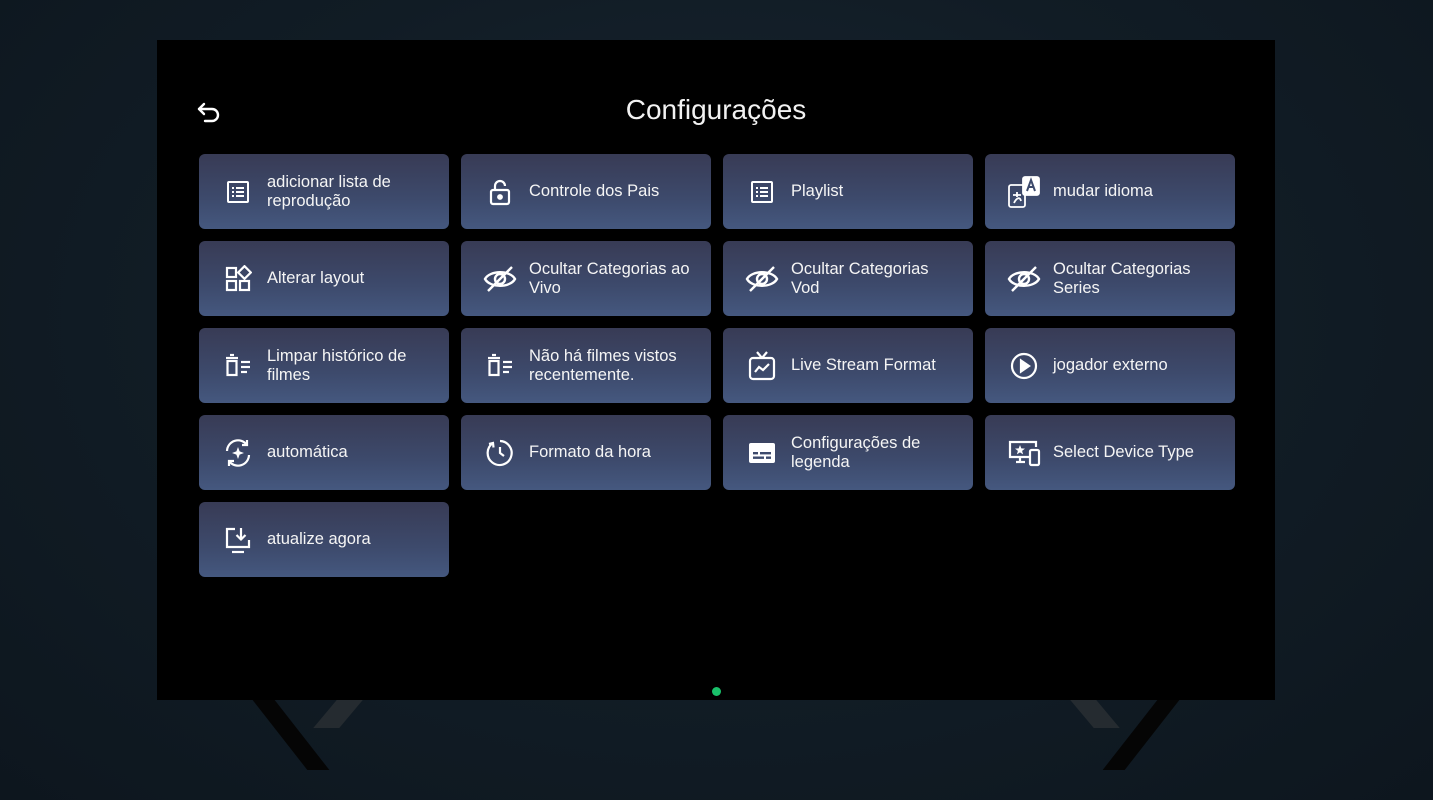  I want to click on tile-clear-movie-history: Limpar histórico de filmes, so click(324, 365).